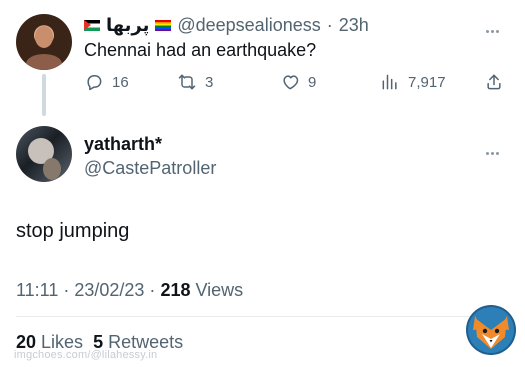 The height and width of the screenshot is (367, 525). I want to click on views-button: 7,917, so click(413, 82).